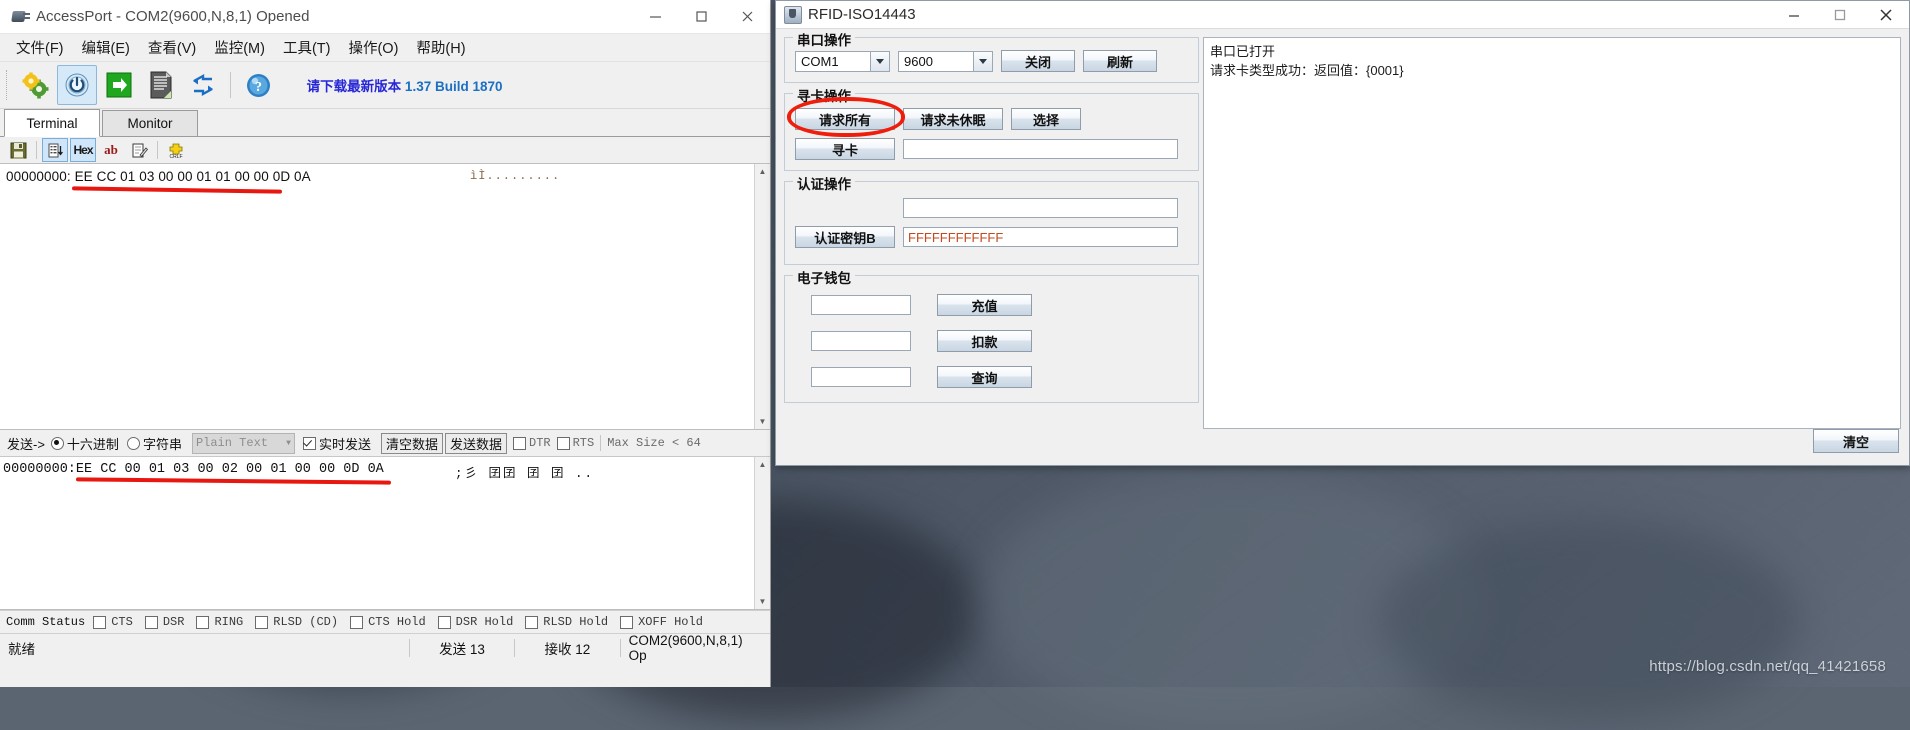  What do you see at coordinates (573, 443) in the screenshot?
I see `checkbox-rts: RTS` at bounding box center [573, 443].